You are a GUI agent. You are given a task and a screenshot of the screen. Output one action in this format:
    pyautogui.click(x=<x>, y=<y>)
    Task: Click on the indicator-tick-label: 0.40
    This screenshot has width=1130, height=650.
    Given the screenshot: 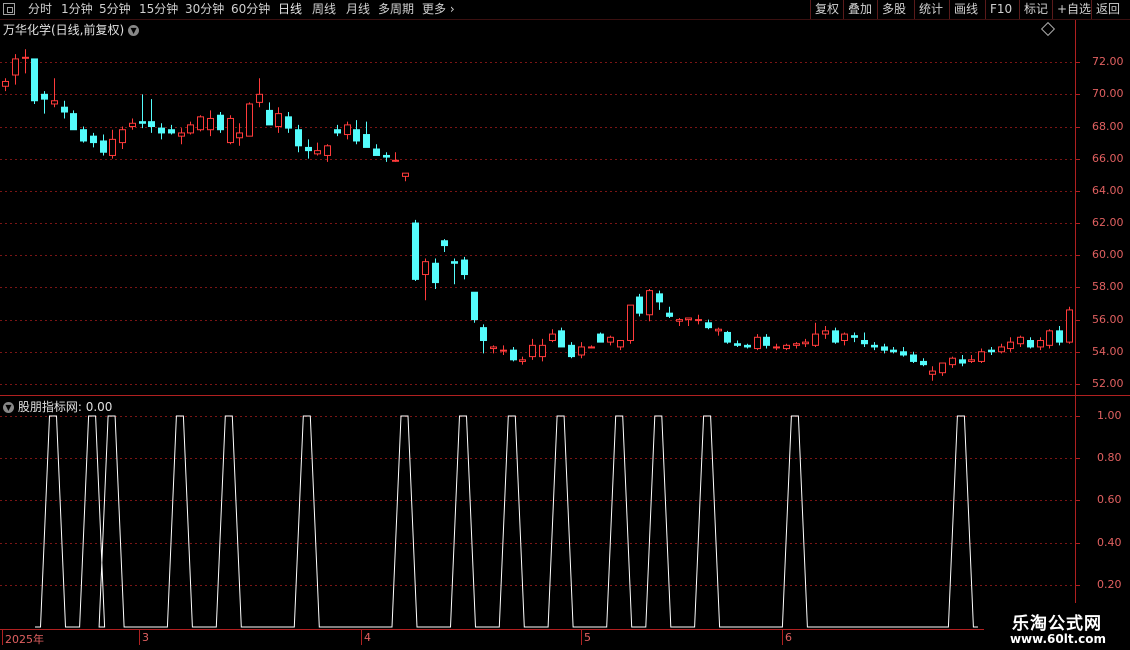 What is the action you would take?
    pyautogui.click(x=1109, y=542)
    